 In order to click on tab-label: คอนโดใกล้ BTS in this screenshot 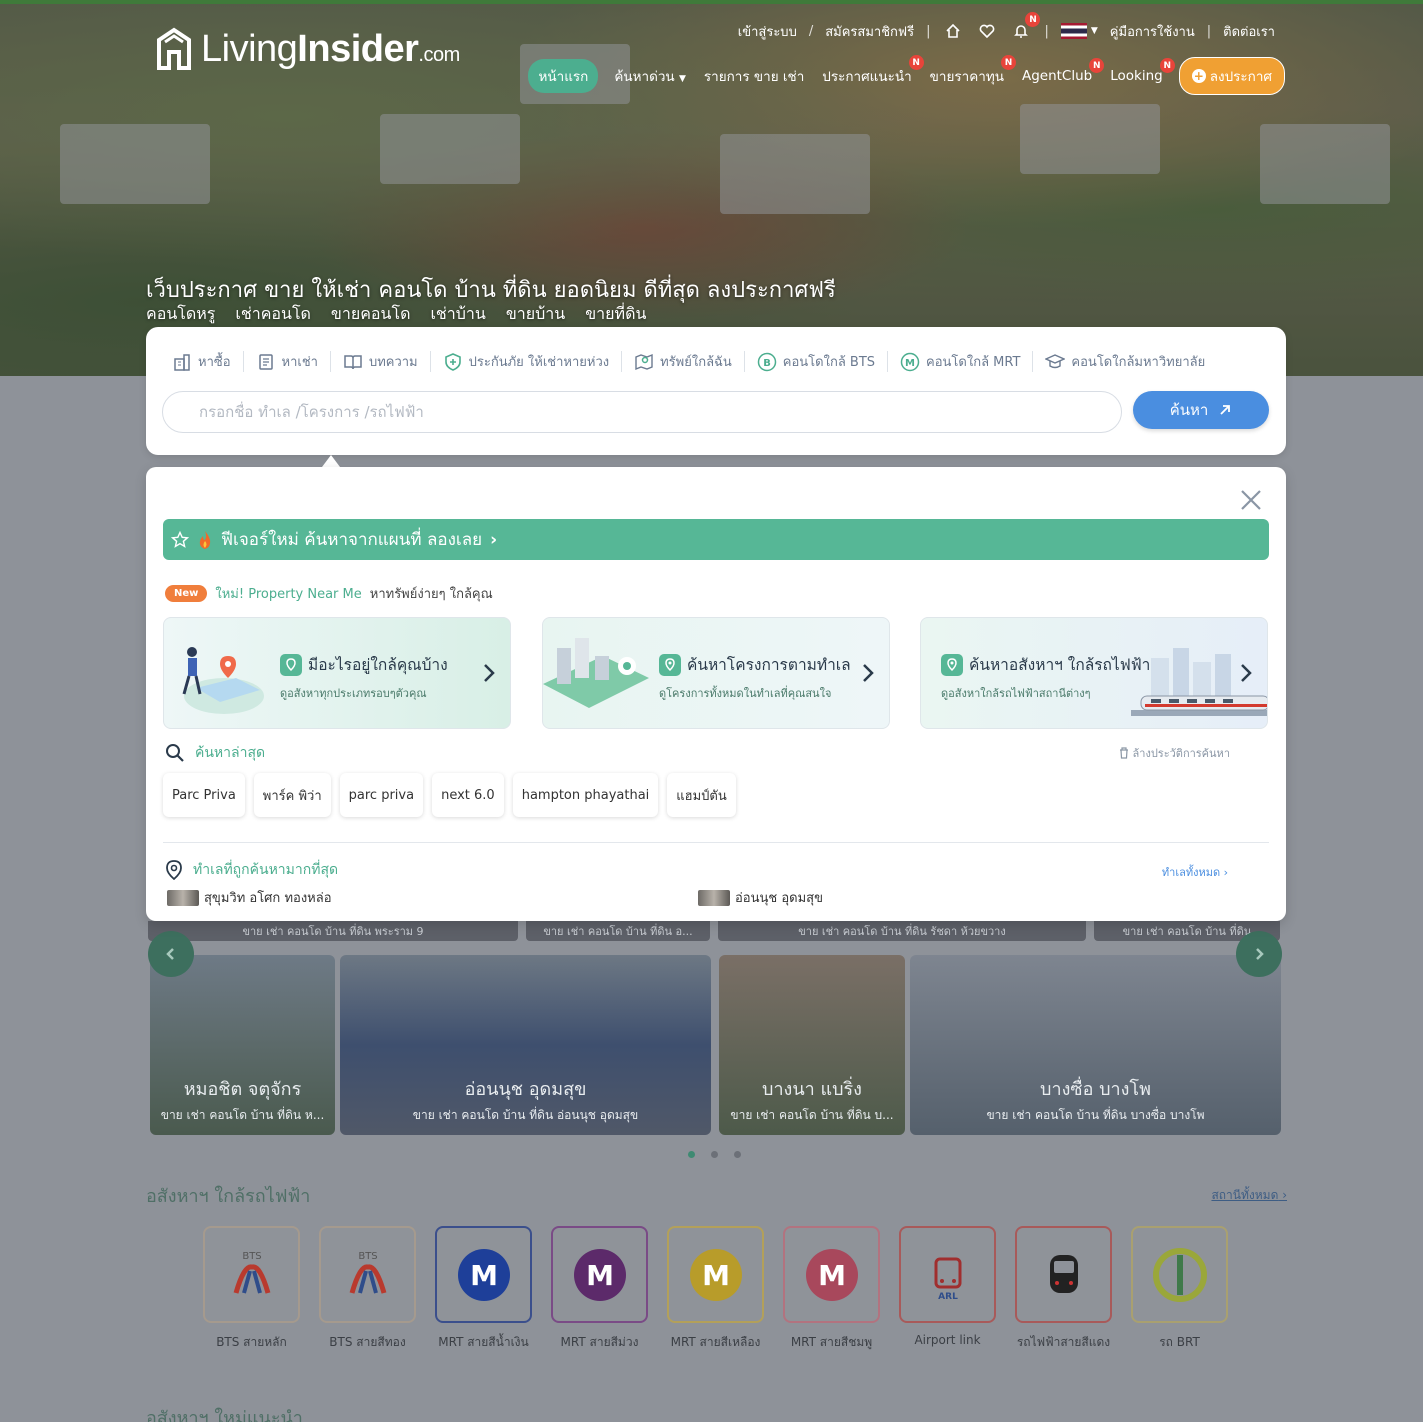, I will do `click(829, 362)`.